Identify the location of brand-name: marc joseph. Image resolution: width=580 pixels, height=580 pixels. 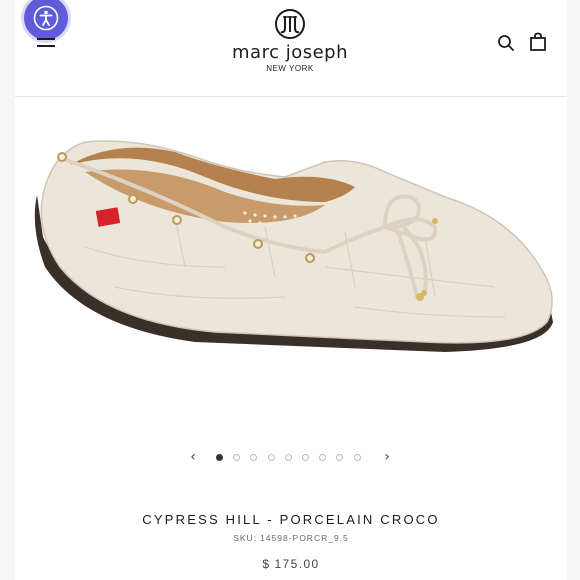
(290, 52).